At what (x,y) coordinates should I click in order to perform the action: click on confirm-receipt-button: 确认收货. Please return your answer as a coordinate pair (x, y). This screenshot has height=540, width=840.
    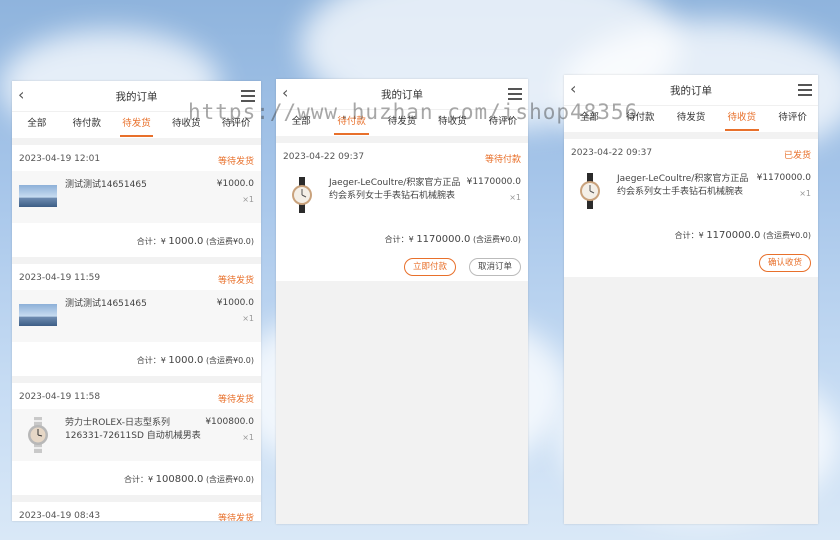
    Looking at the image, I should click on (784, 263).